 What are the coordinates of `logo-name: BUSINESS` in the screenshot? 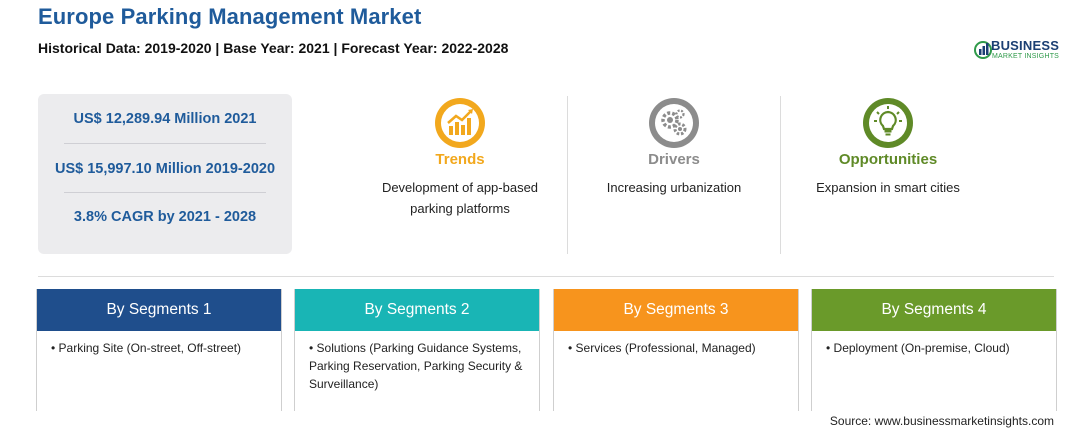 It's located at (1025, 45).